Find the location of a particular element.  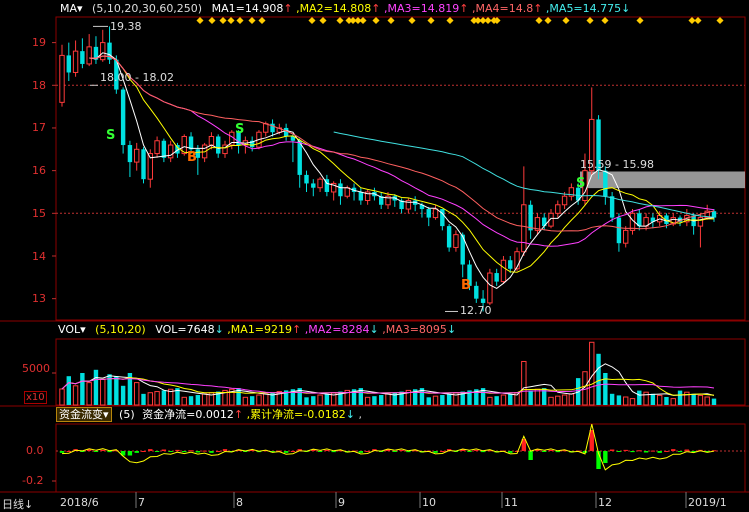

date-10: 10 is located at coordinates (429, 502).